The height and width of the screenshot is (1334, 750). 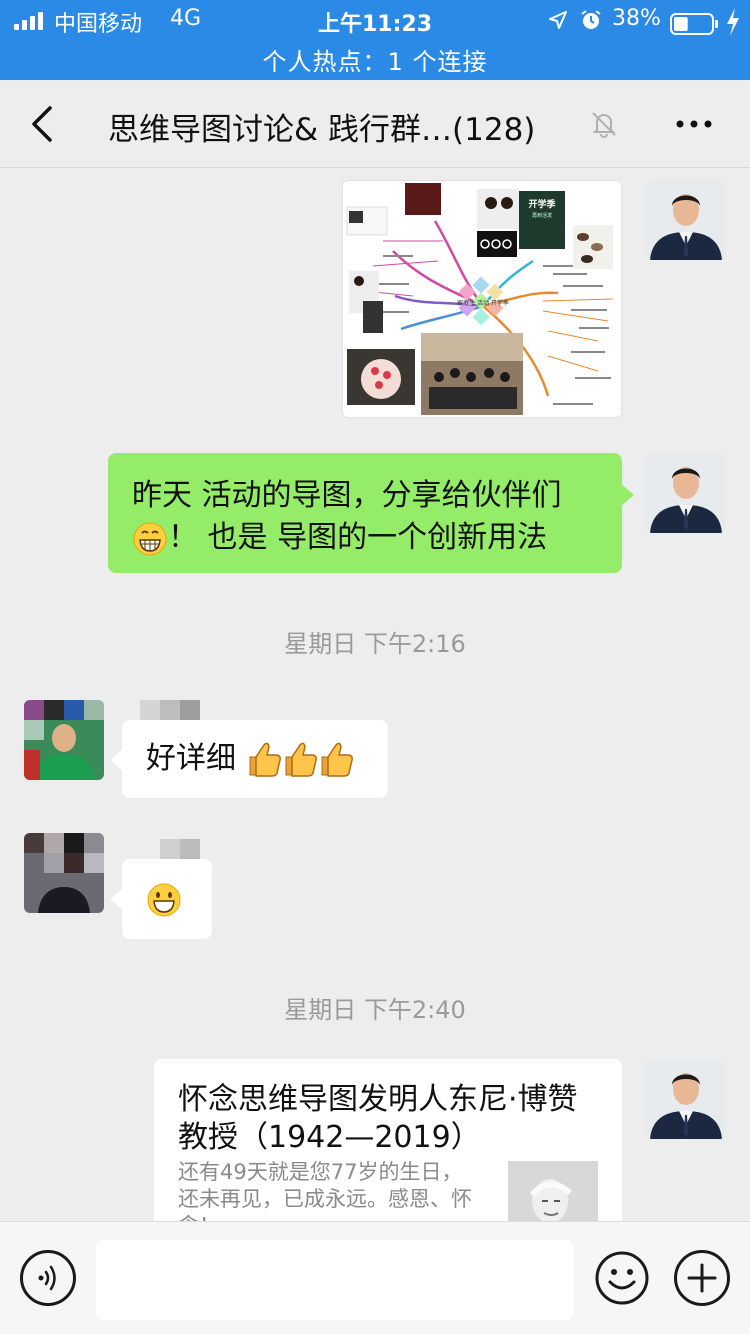 I want to click on mindmap-image: 家庭生 活动 开学季 开学季 再到活泼, so click(x=482, y=299).